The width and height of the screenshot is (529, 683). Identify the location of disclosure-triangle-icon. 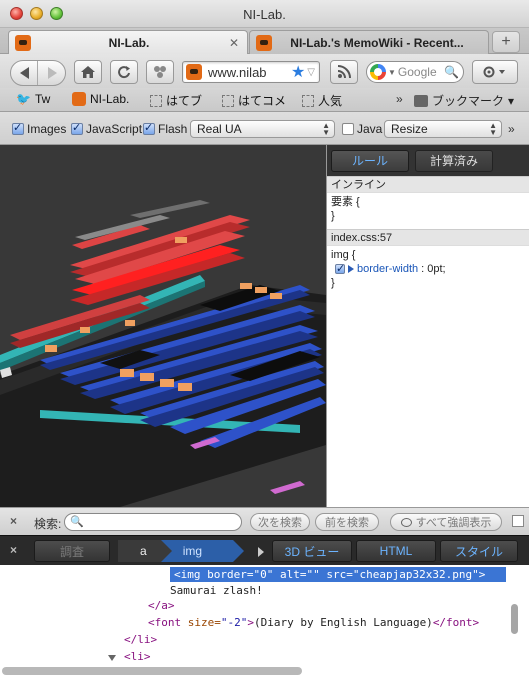
(112, 658).